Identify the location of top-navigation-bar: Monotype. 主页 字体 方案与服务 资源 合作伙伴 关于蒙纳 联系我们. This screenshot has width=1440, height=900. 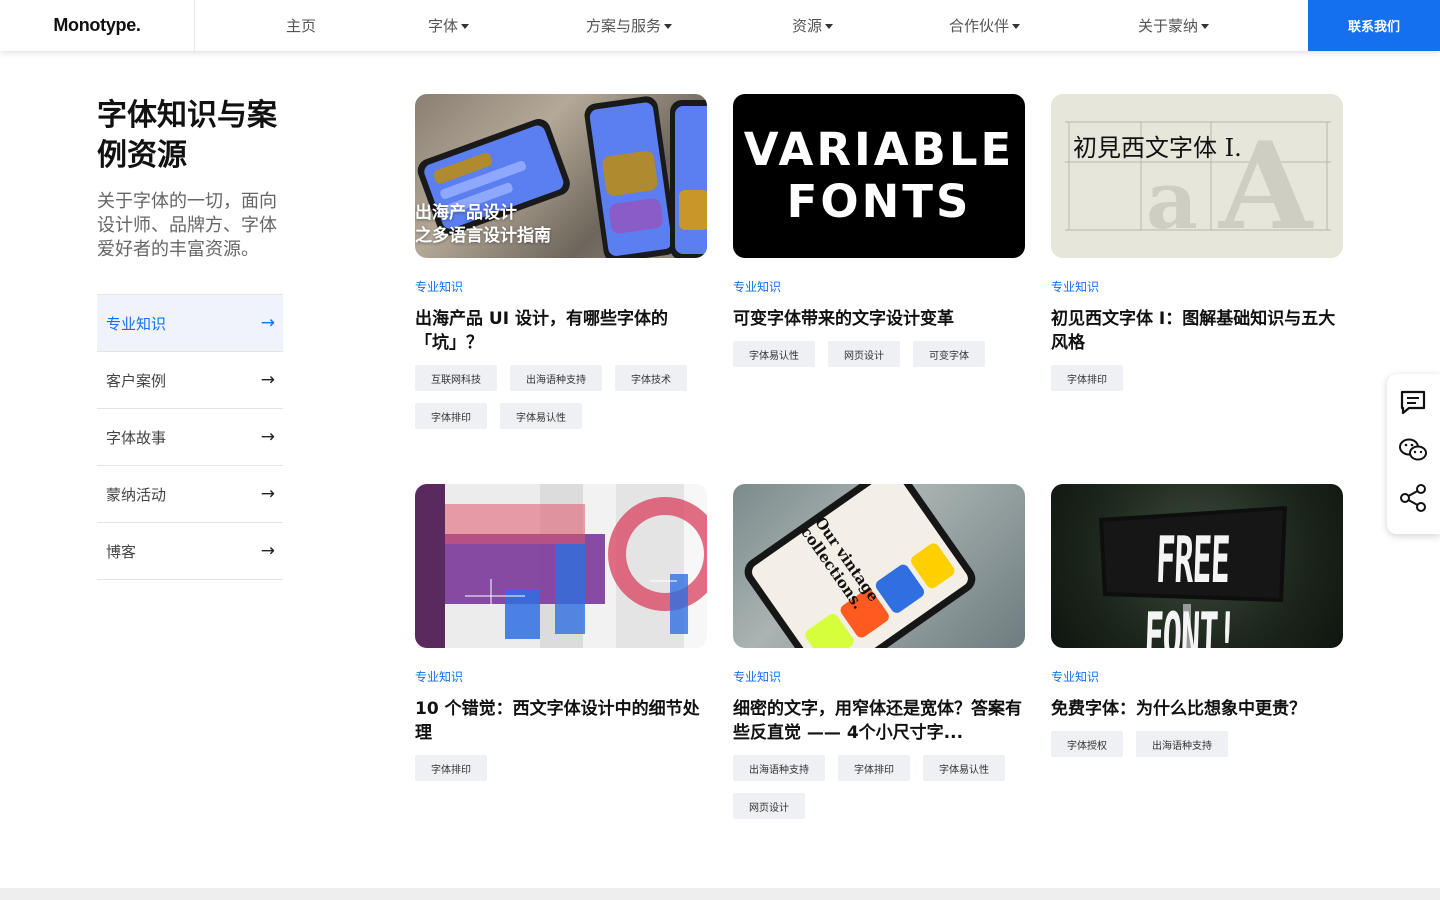
(720, 25).